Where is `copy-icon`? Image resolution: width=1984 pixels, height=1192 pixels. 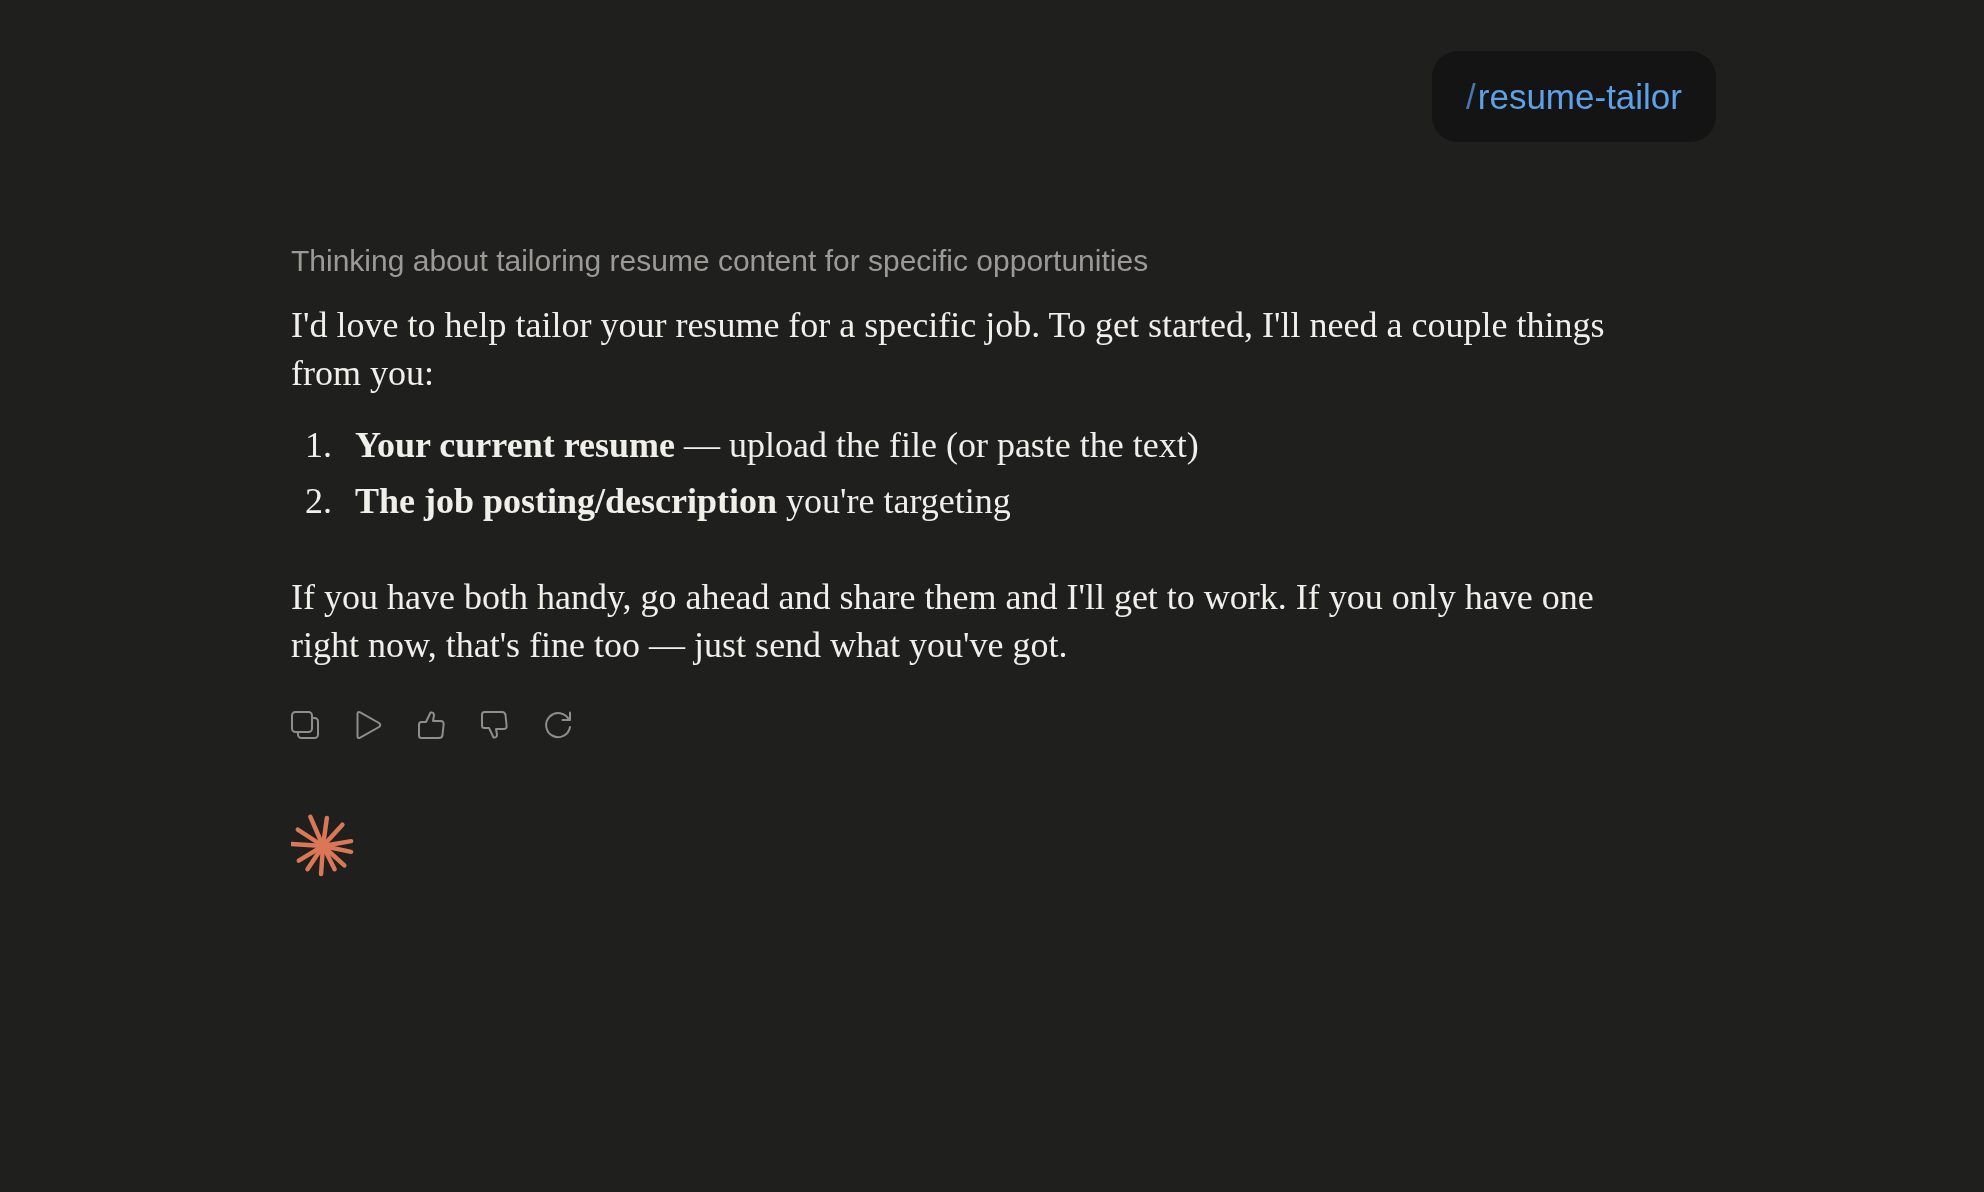 copy-icon is located at coordinates (305, 725).